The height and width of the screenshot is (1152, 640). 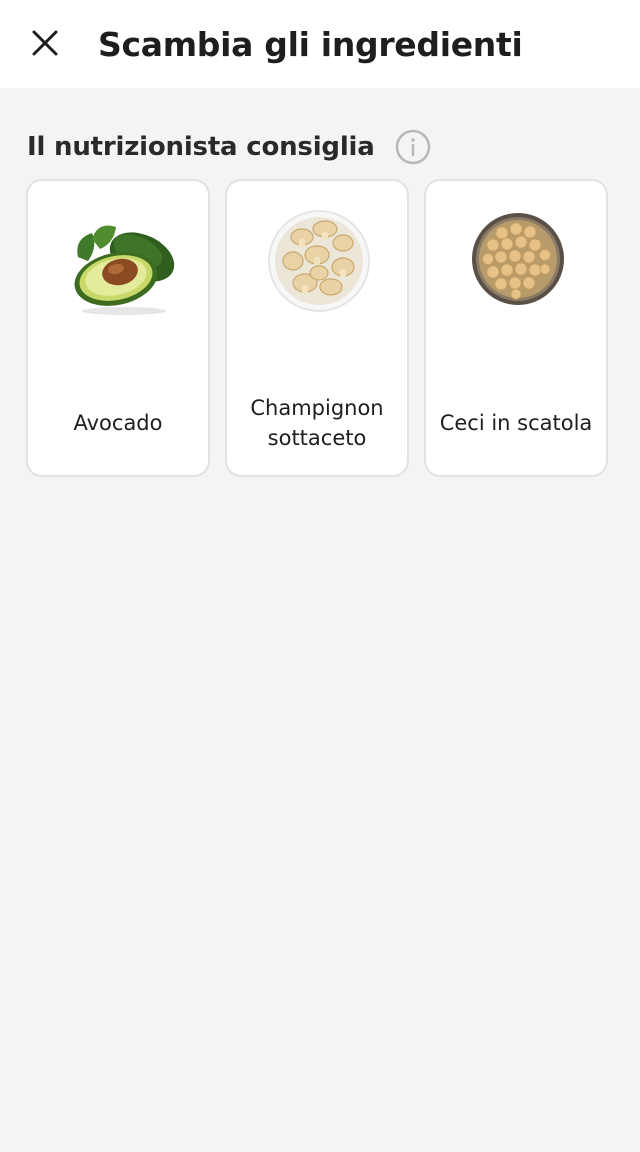 What do you see at coordinates (516, 328) in the screenshot?
I see `ingredient-card-ceci: Ceci in scatola` at bounding box center [516, 328].